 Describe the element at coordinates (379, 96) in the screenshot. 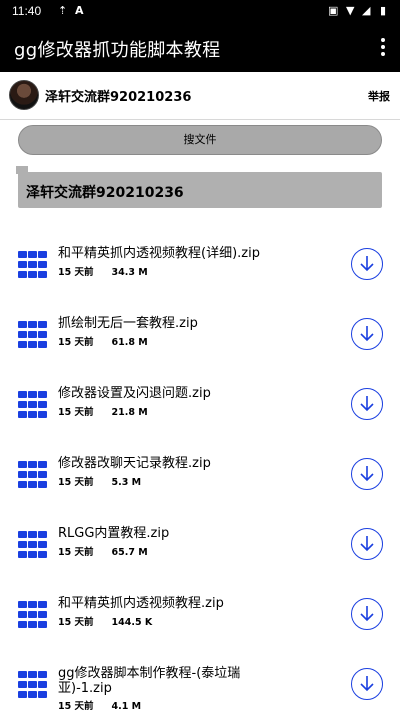

I see `report-button: 举报` at that location.